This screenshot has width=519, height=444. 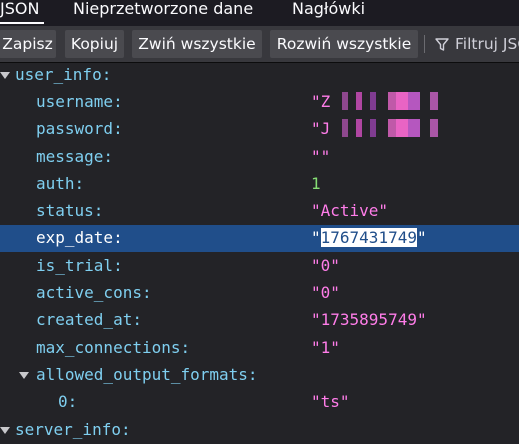 What do you see at coordinates (89, 319) in the screenshot?
I see `key-created-at: created_at:` at bounding box center [89, 319].